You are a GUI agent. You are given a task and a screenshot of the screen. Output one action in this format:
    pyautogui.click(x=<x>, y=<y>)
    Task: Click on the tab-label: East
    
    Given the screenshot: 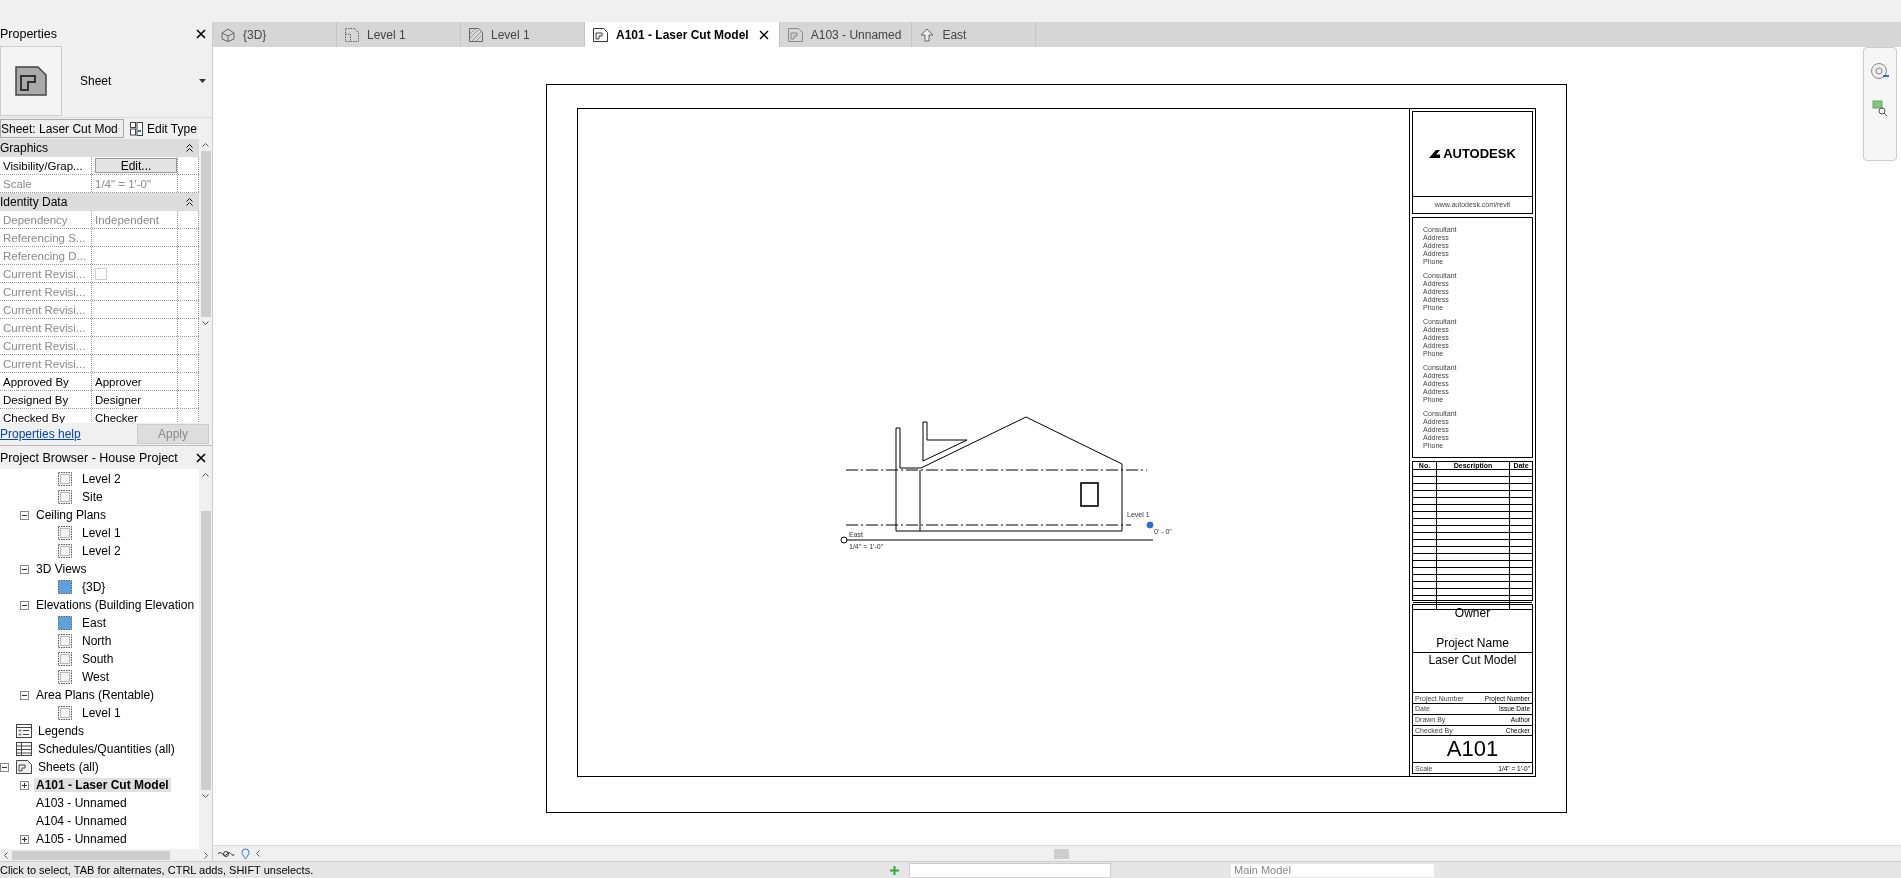 What is the action you would take?
    pyautogui.click(x=954, y=34)
    